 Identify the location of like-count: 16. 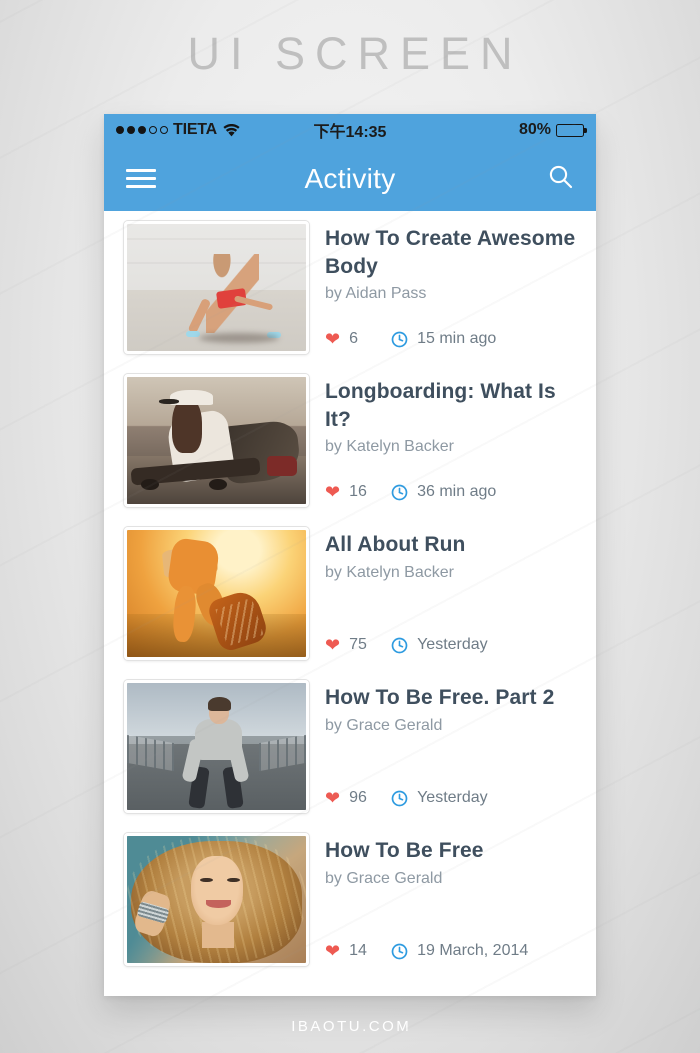
(358, 491).